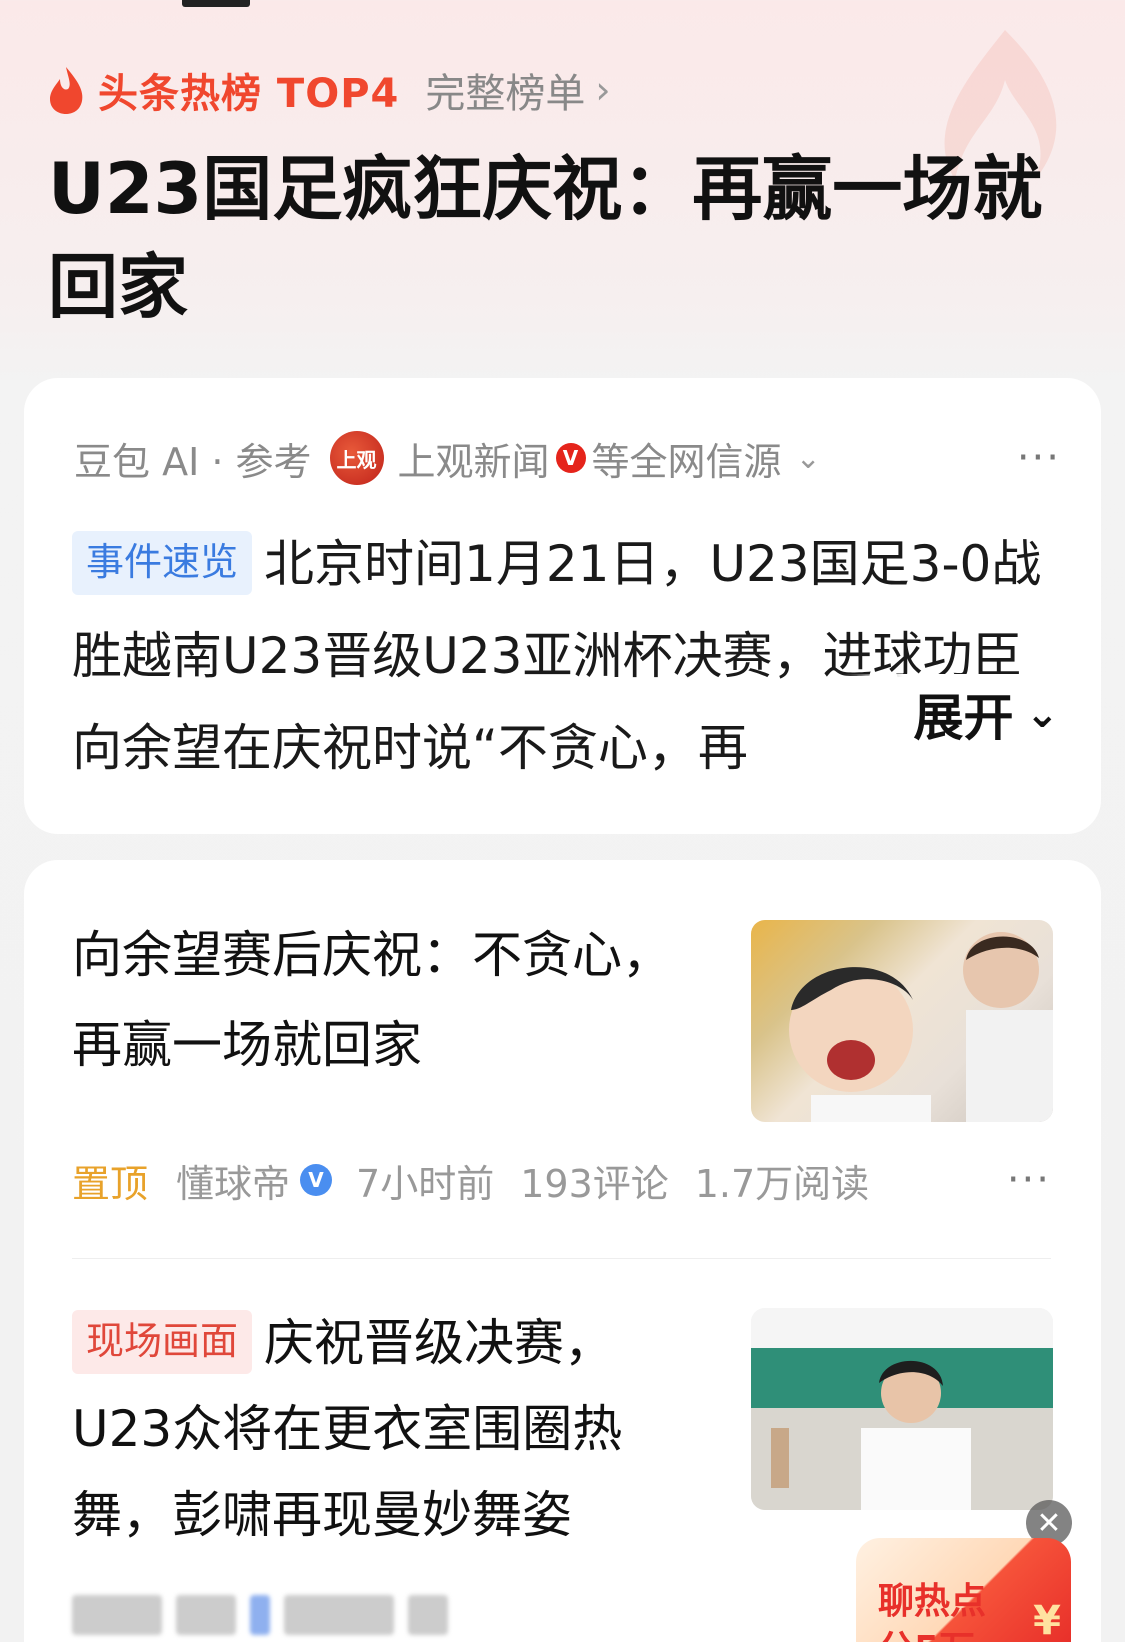 The width and height of the screenshot is (1125, 1642). Describe the element at coordinates (356, 458) in the screenshot. I see `source-logo: 上观` at that location.